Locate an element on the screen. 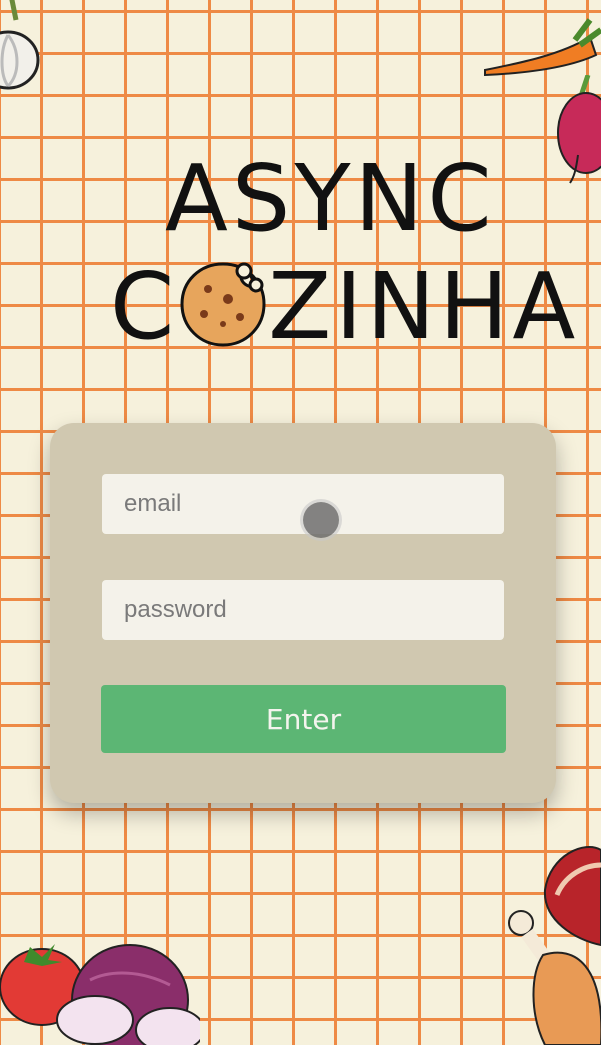  cookie-icon is located at coordinates (223, 304).